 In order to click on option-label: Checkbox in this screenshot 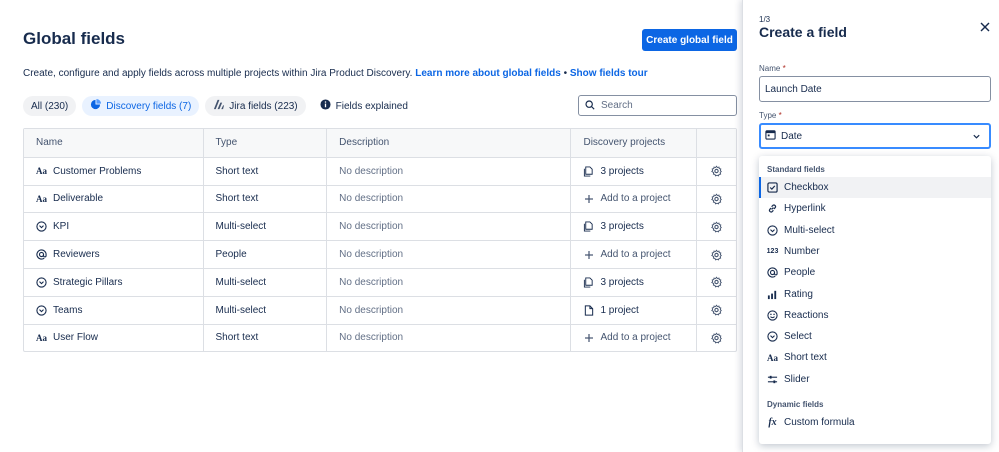, I will do `click(806, 187)`.